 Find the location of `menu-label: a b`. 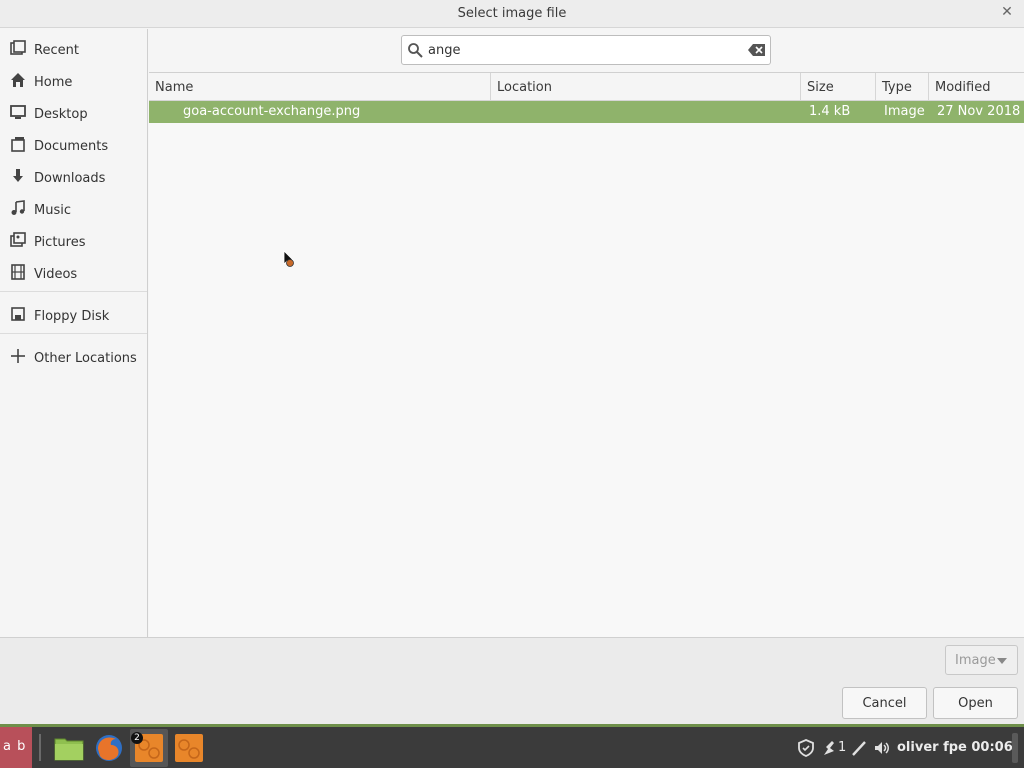

menu-label: a b is located at coordinates (15, 746).